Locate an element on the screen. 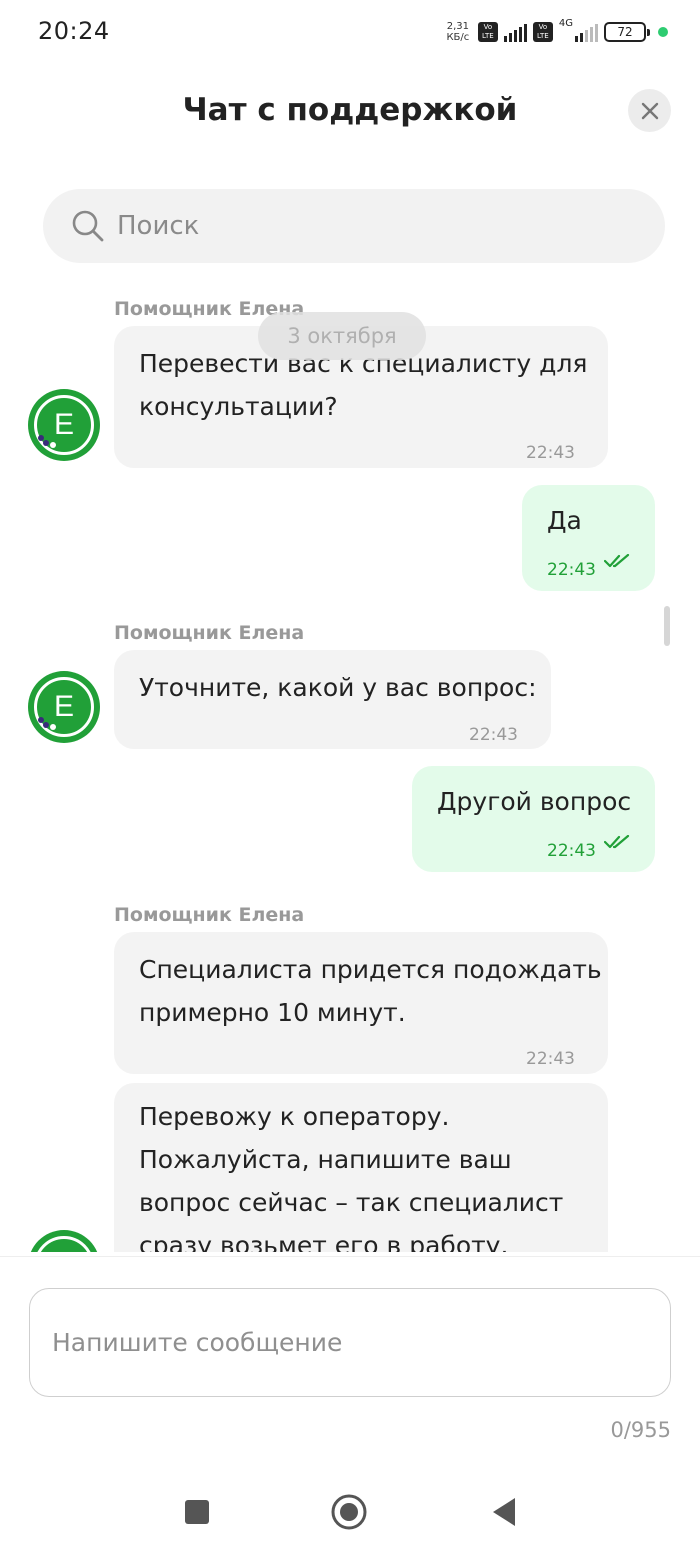 This screenshot has width=700, height=1556. message-text: Да is located at coordinates (564, 520).